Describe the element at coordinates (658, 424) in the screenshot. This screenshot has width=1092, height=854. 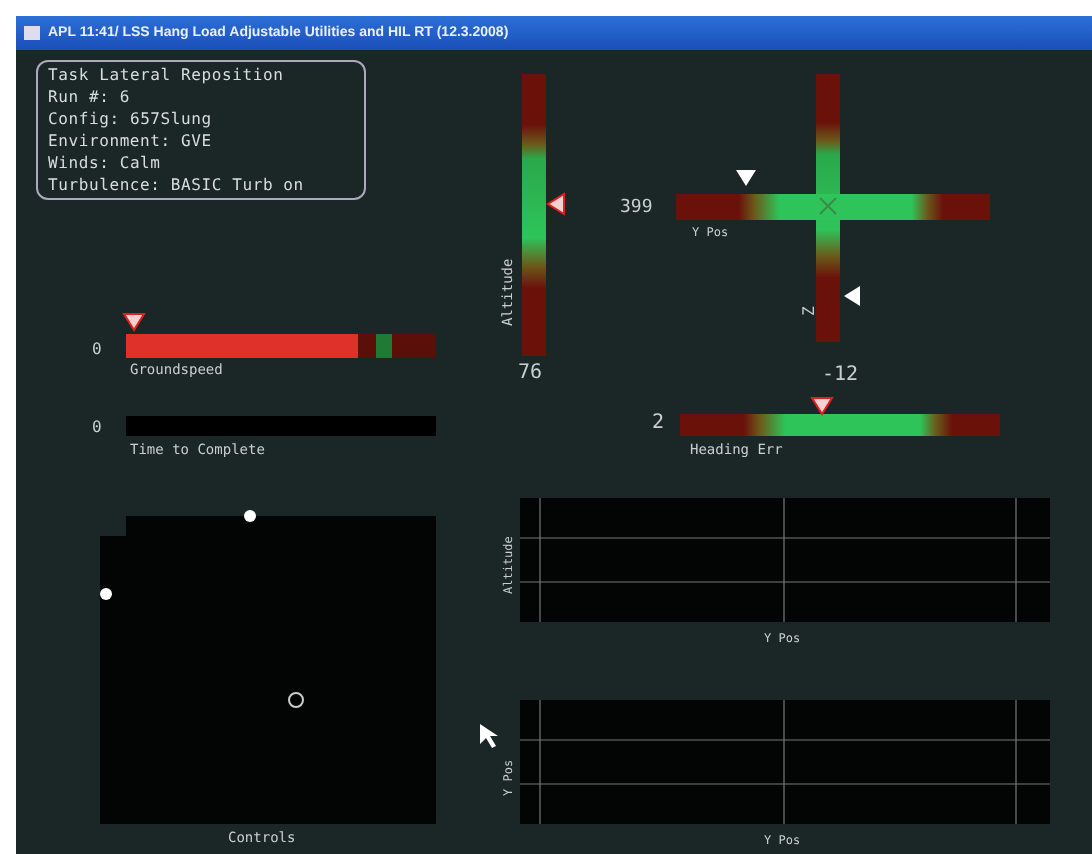
I see `bar-reading: 2` at that location.